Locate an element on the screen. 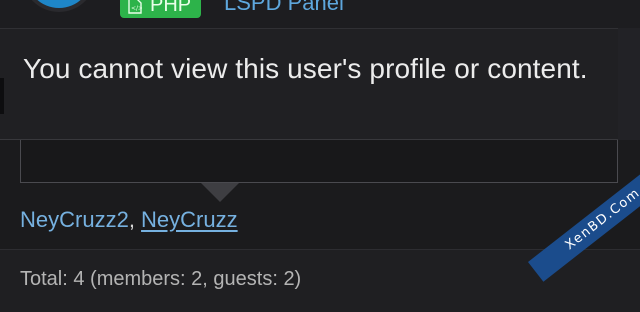  php-file-icon: </> is located at coordinates (135, 7).